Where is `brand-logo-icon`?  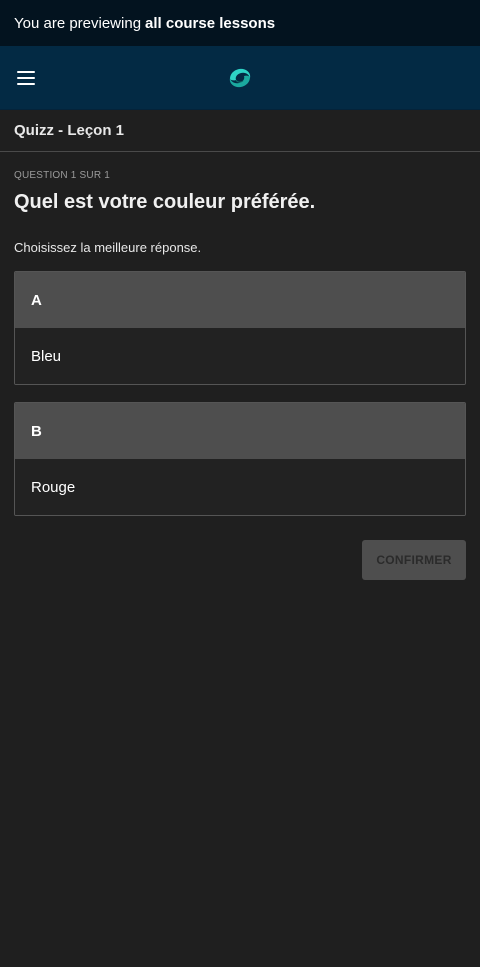
brand-logo-icon is located at coordinates (240, 78).